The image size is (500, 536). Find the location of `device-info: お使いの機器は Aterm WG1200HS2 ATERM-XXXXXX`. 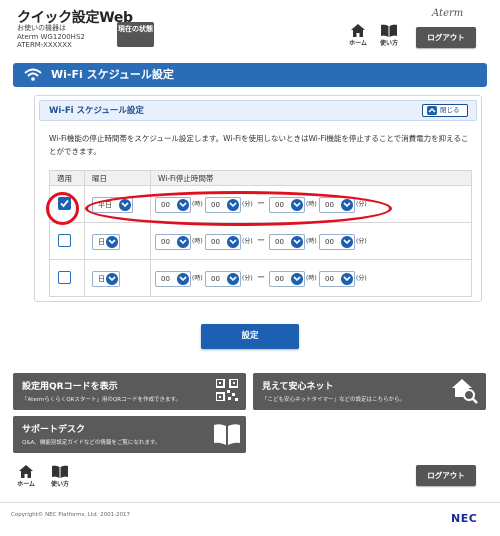

device-info: お使いの機器は Aterm WG1200HS2 ATERM-XXXXXX is located at coordinates (51, 37).